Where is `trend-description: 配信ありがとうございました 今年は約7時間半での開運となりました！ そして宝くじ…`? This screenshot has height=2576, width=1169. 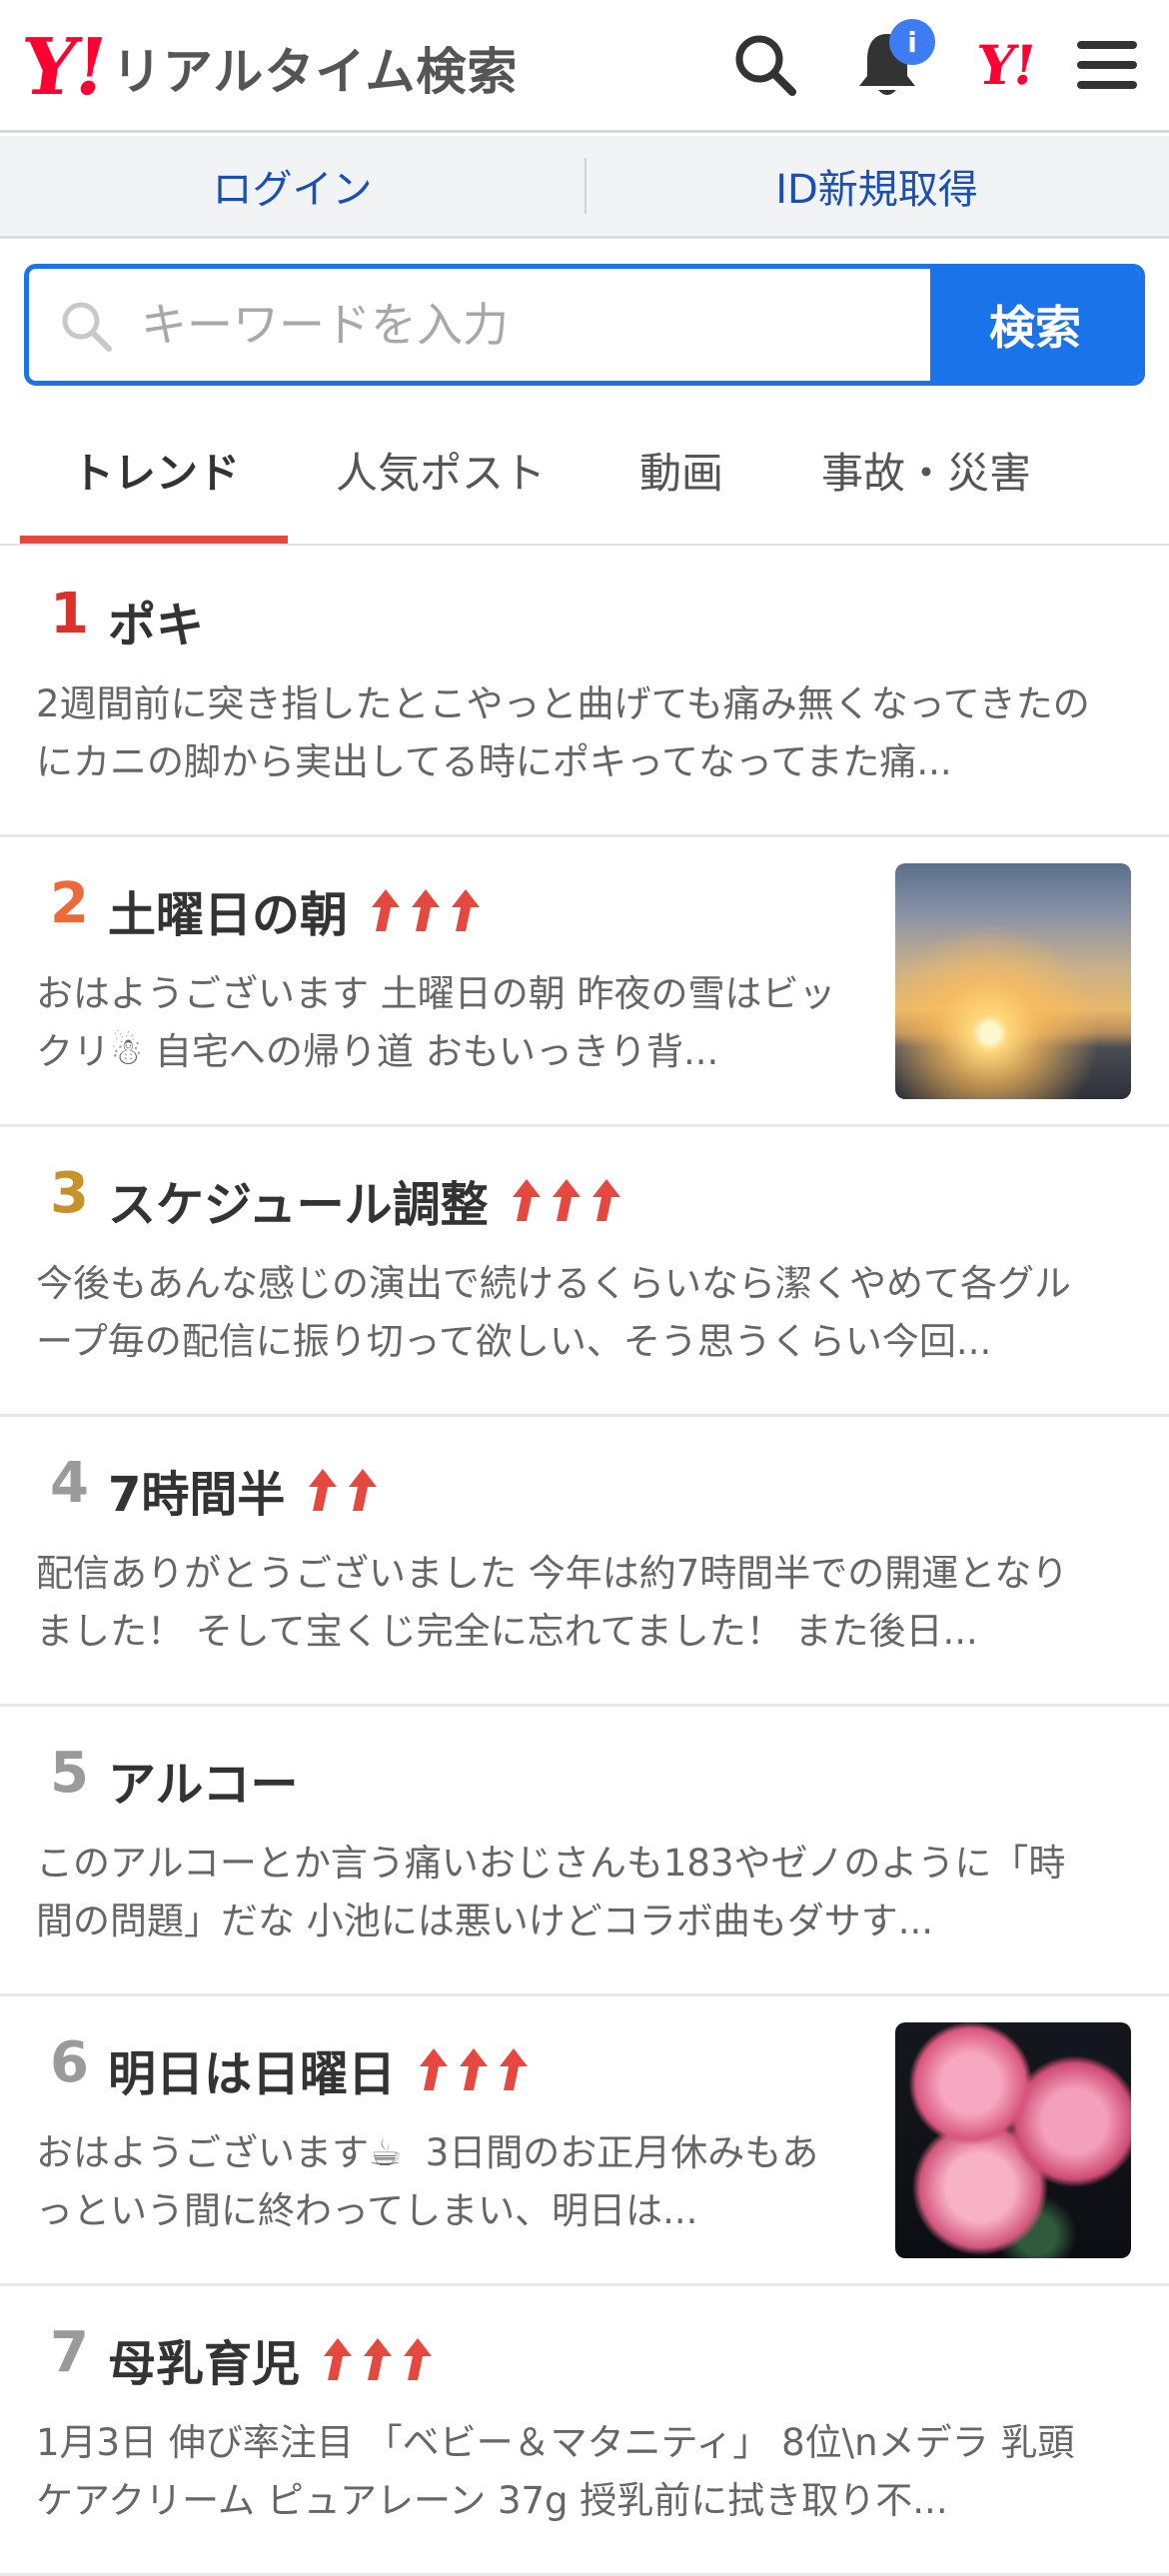 trend-description: 配信ありがとうございました 今年は約7時間半での開運となりました！ そして宝くじ… is located at coordinates (552, 1602).